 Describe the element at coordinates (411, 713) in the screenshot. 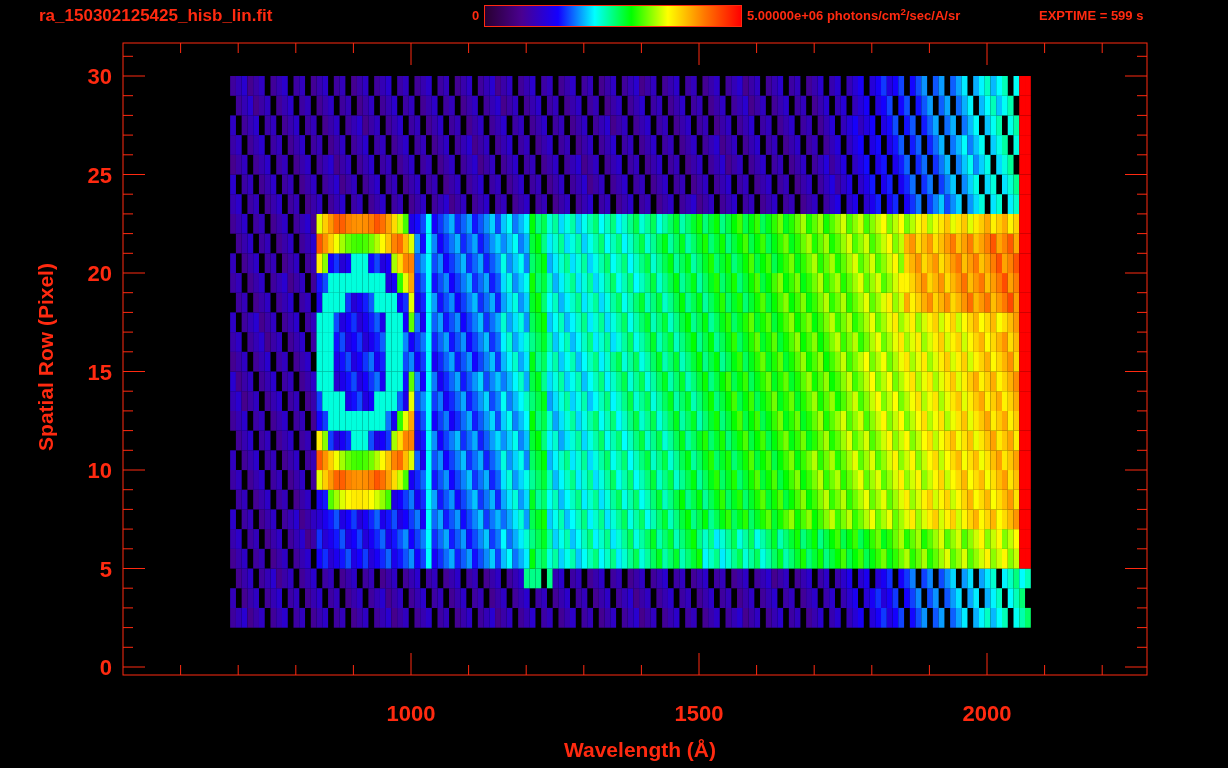

I see `x-tick-label: 1000` at that location.